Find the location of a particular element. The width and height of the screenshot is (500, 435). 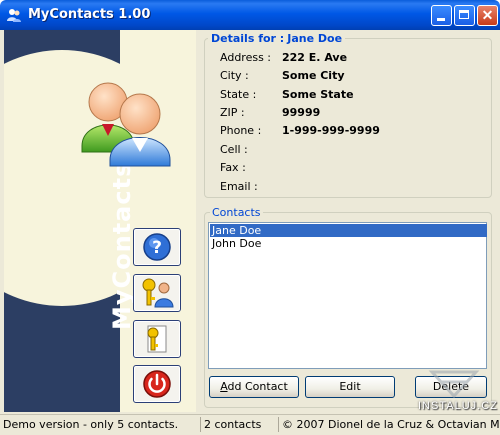

status-demo-notice: Demo version - only 5 contacts. is located at coordinates (91, 424).